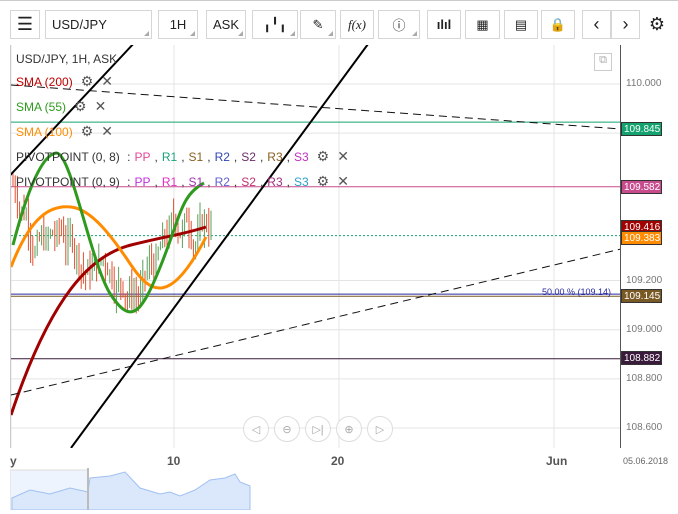 This screenshot has width=678, height=514. What do you see at coordinates (67, 59) in the screenshot?
I see `chart-title: USD/JPY, 1H, ASK` at bounding box center [67, 59].